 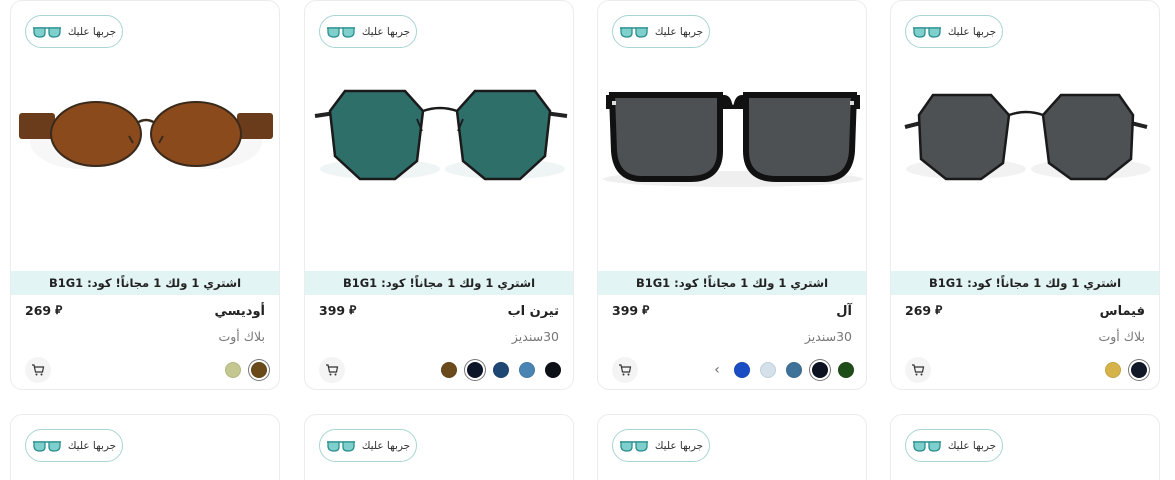 I want to click on product-name: تيرن اب, so click(x=533, y=311).